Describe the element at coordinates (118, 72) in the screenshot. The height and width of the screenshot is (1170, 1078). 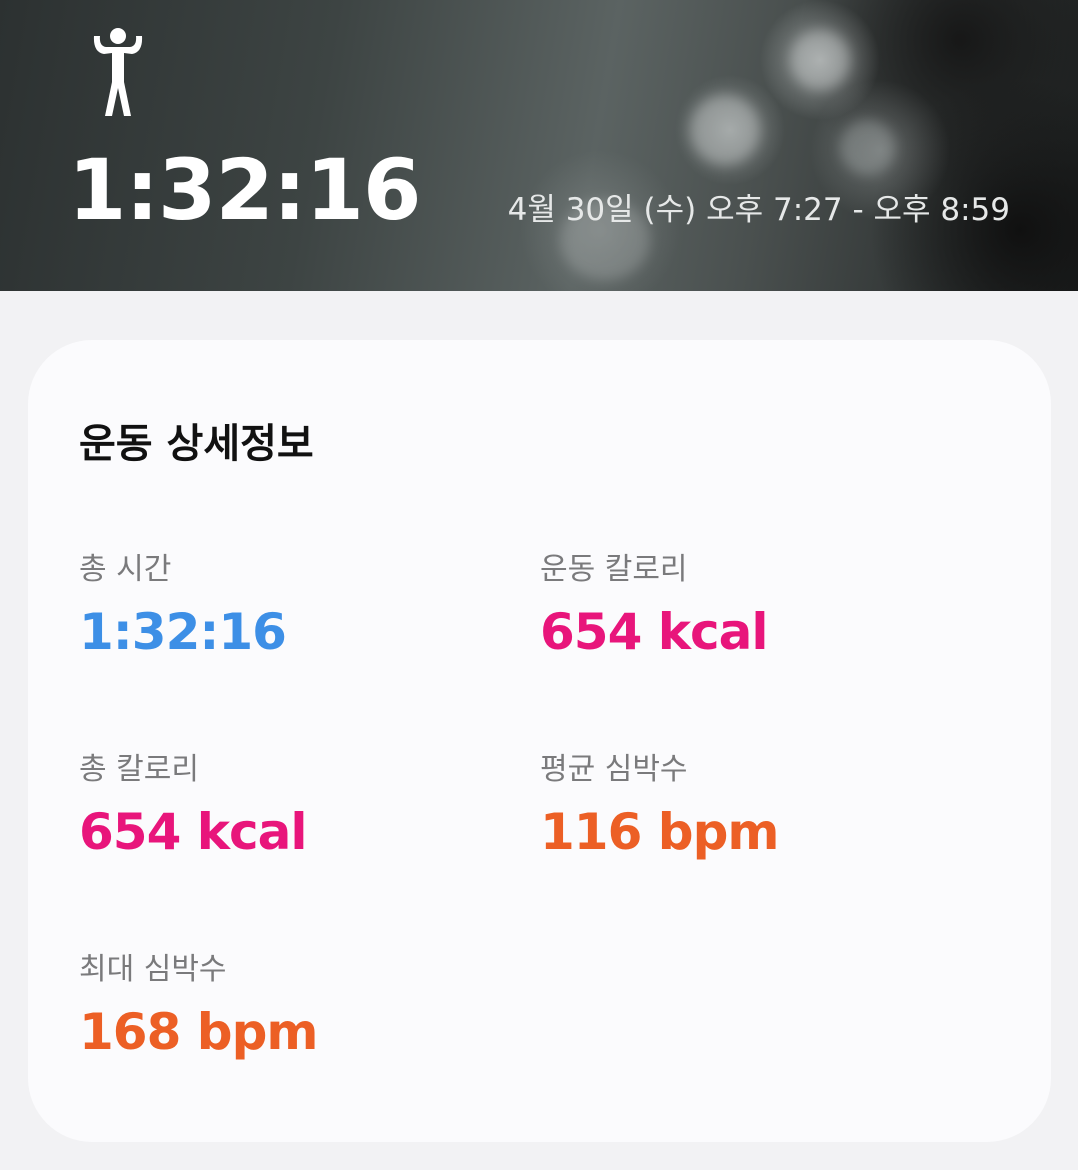
I see `workout-person-icon` at that location.